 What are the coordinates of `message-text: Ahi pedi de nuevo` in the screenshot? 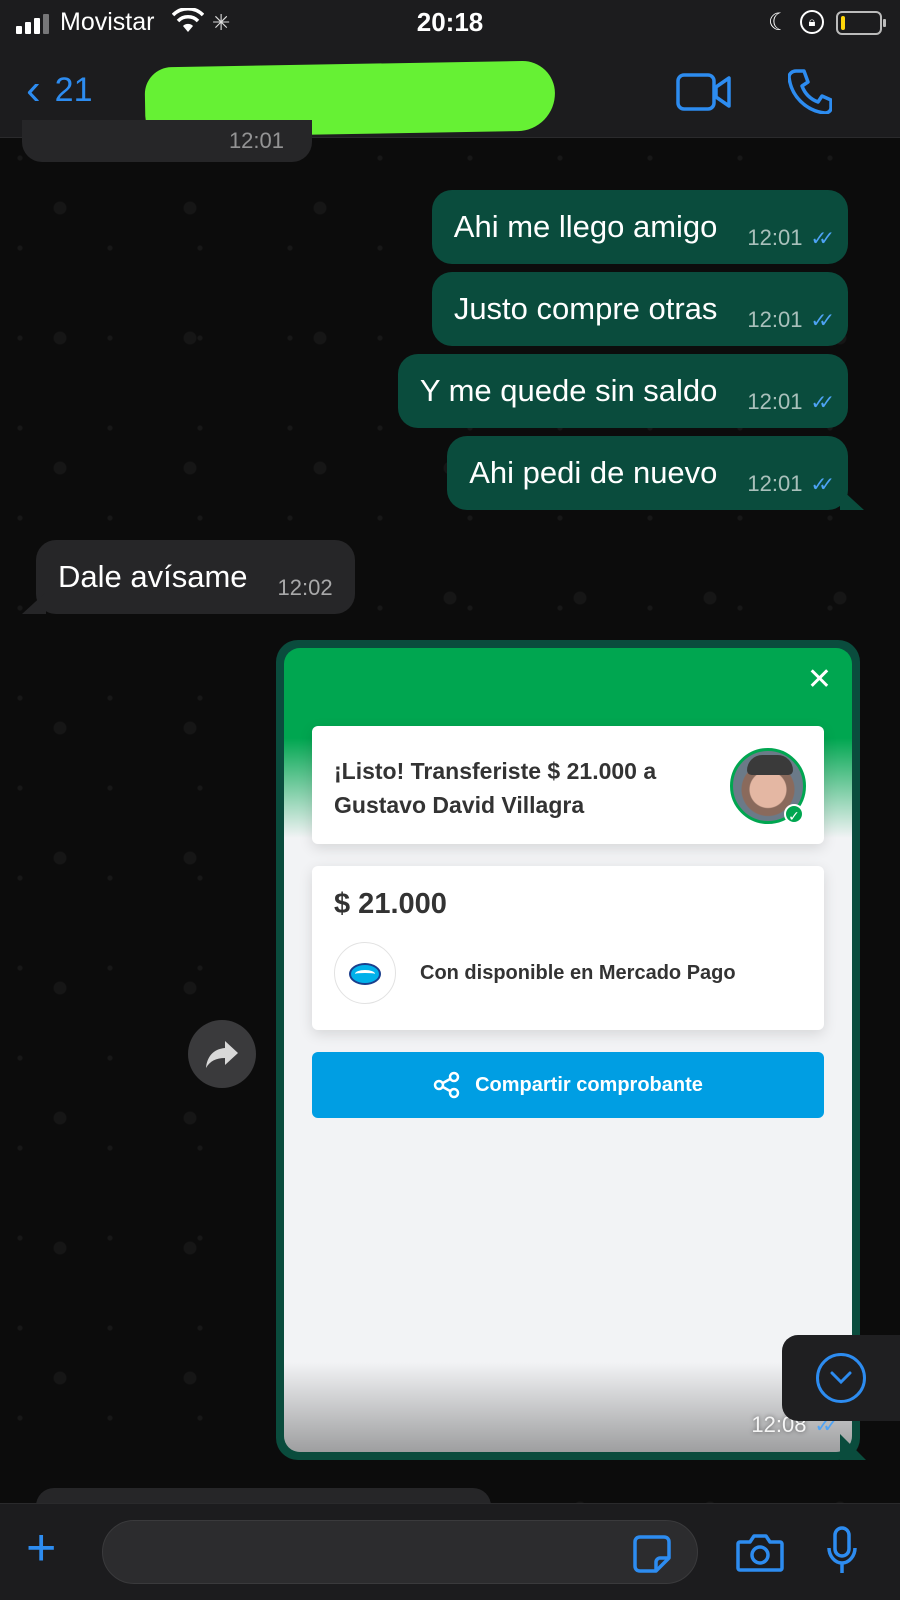 It's located at (593, 472).